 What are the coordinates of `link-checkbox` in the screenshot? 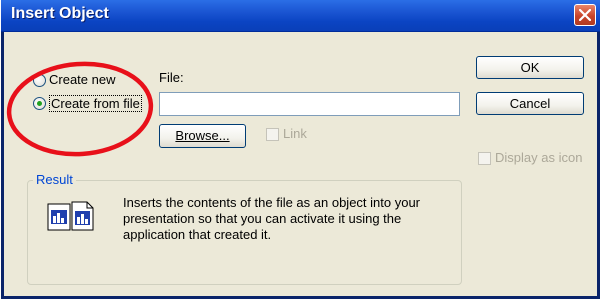 It's located at (272, 134).